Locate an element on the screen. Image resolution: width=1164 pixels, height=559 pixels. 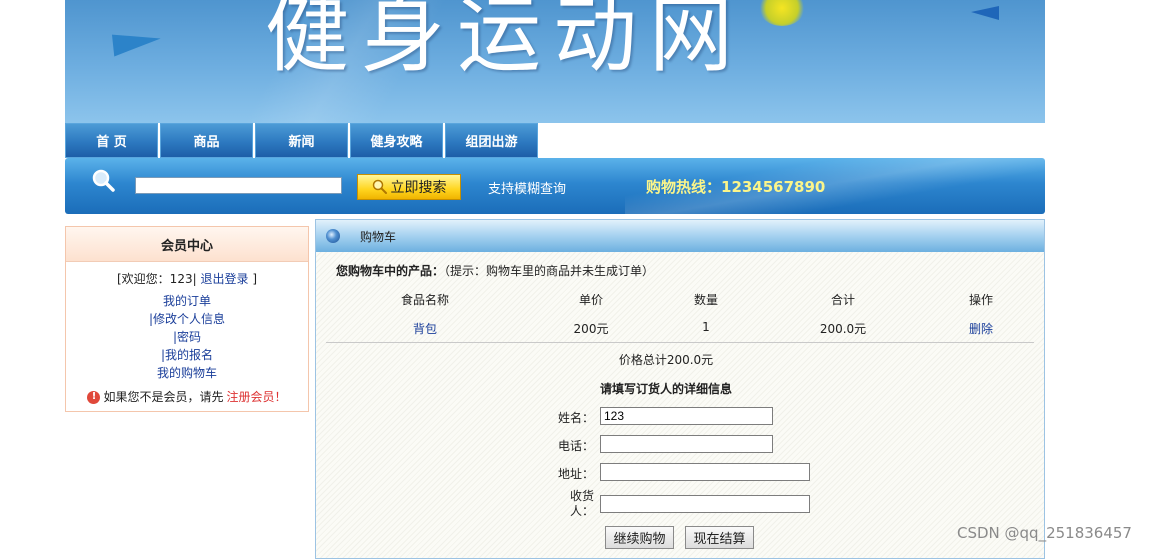
cart-item-price: 200元 is located at coordinates (591, 329).